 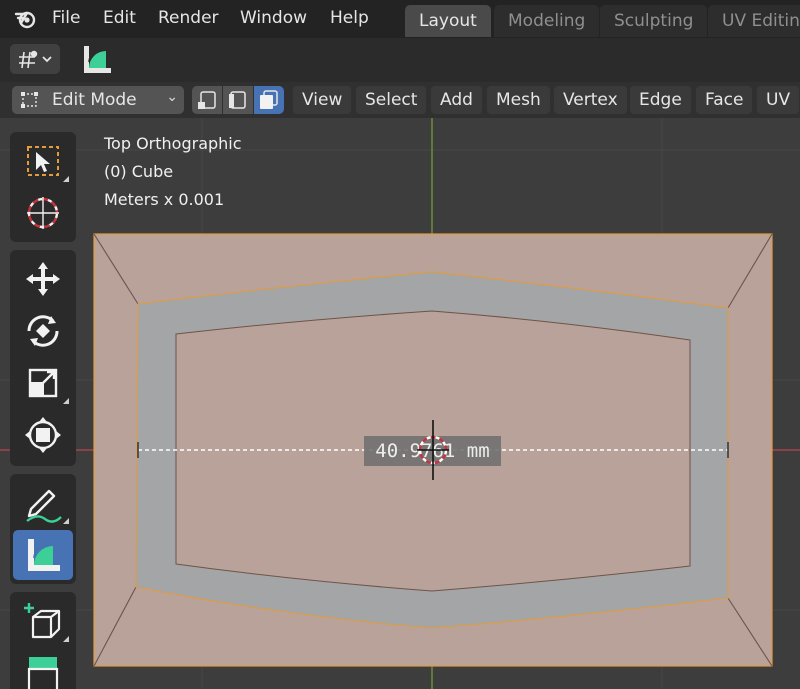 I want to click on mode-label: Edit Mode, so click(x=94, y=100).